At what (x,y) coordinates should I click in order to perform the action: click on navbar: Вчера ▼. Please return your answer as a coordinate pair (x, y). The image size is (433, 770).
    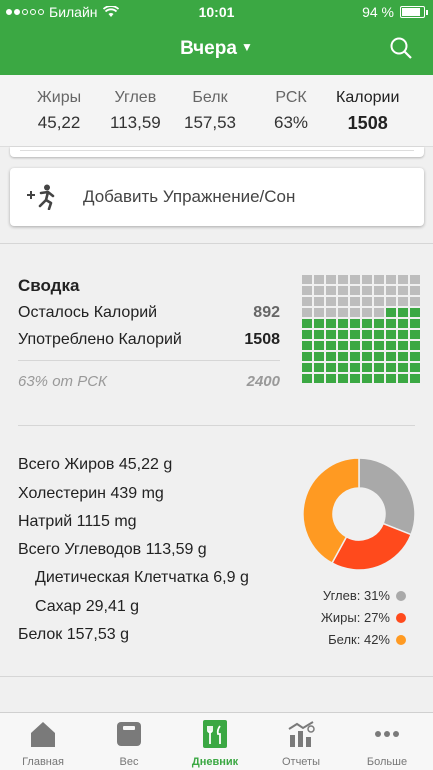
    Looking at the image, I should click on (216, 50).